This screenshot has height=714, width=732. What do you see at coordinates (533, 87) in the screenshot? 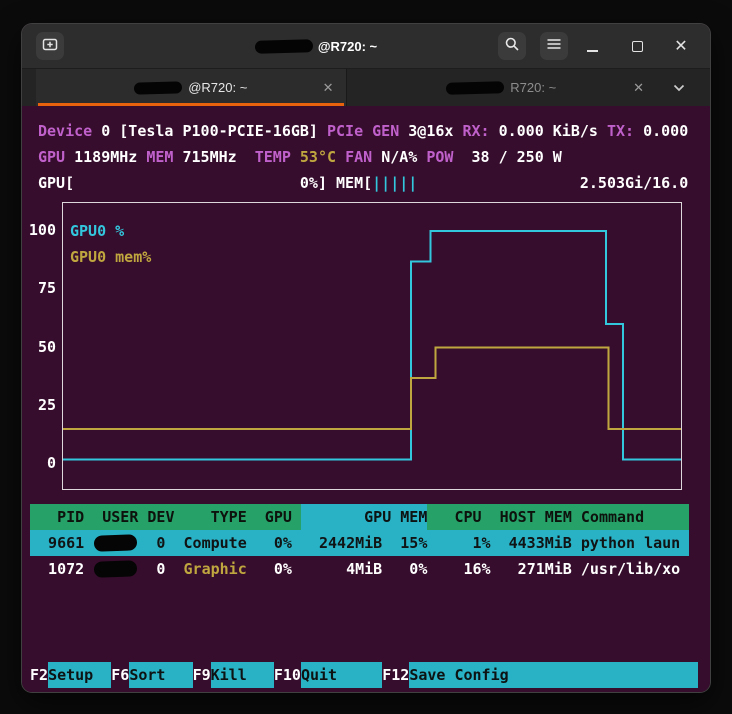
I see `tab-2-label: R720: ~` at bounding box center [533, 87].